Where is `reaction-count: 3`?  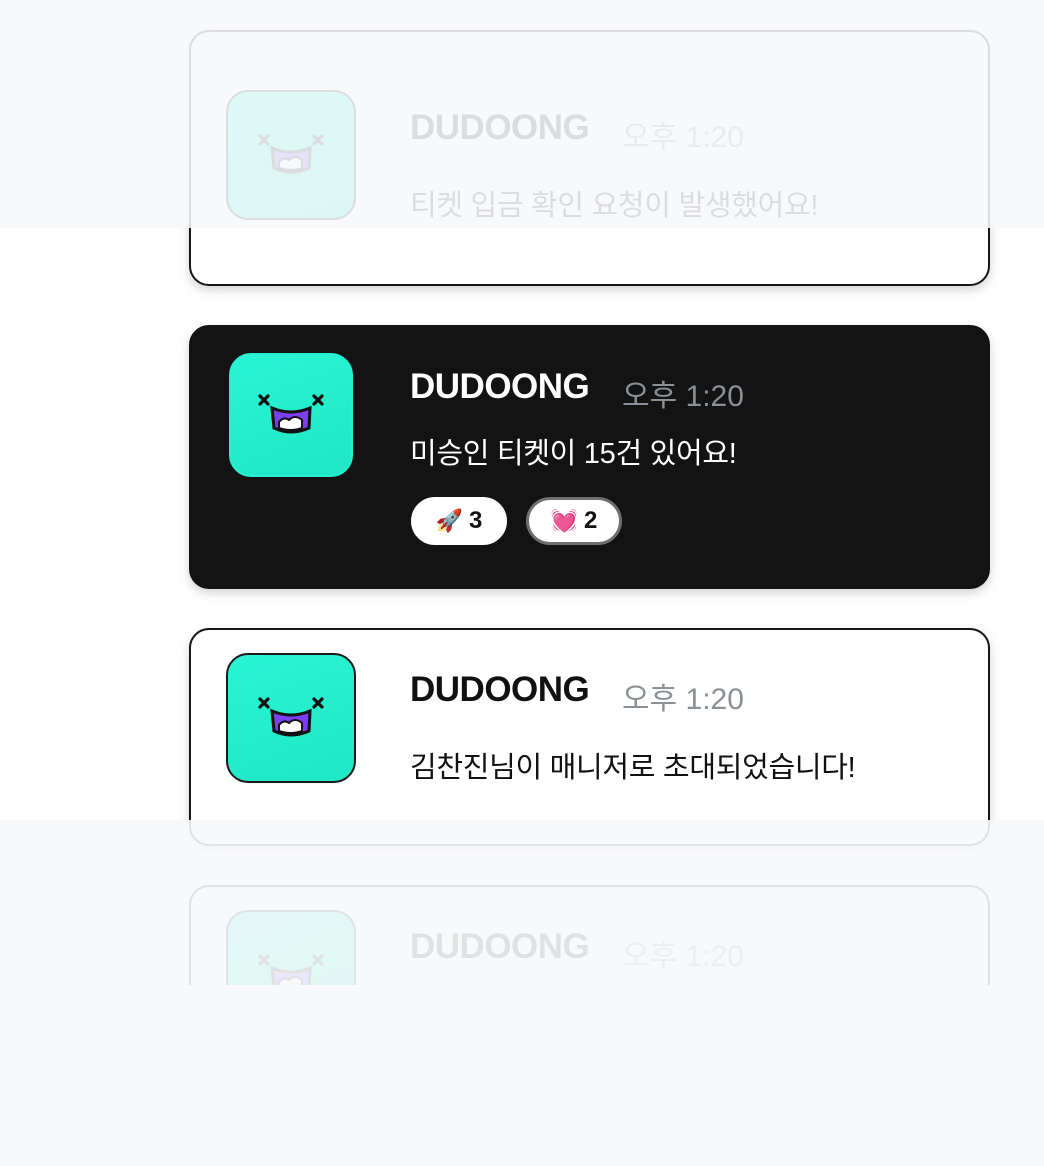 reaction-count: 3 is located at coordinates (476, 520).